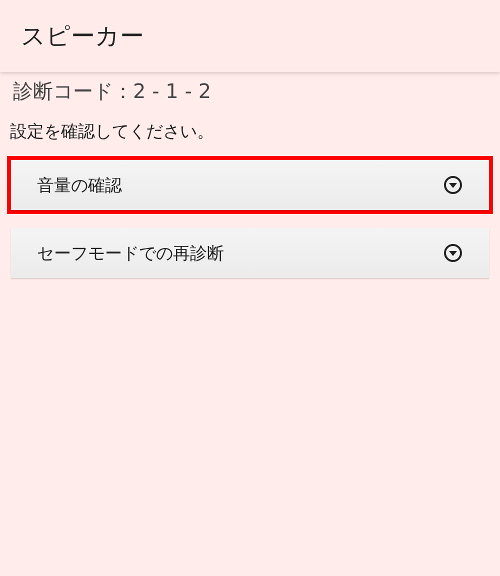 This screenshot has width=500, height=576. Describe the element at coordinates (112, 91) in the screenshot. I see `diagnosis-code: 診断コード：2 - 1 - 2` at that location.